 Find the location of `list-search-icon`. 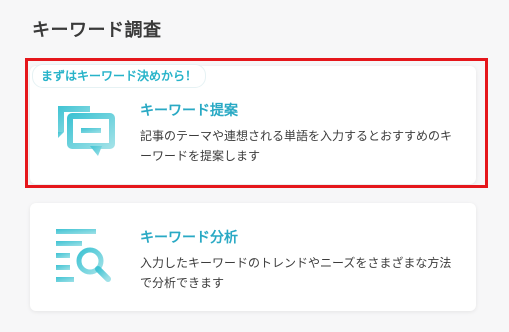

list-search-icon is located at coordinates (83, 255).